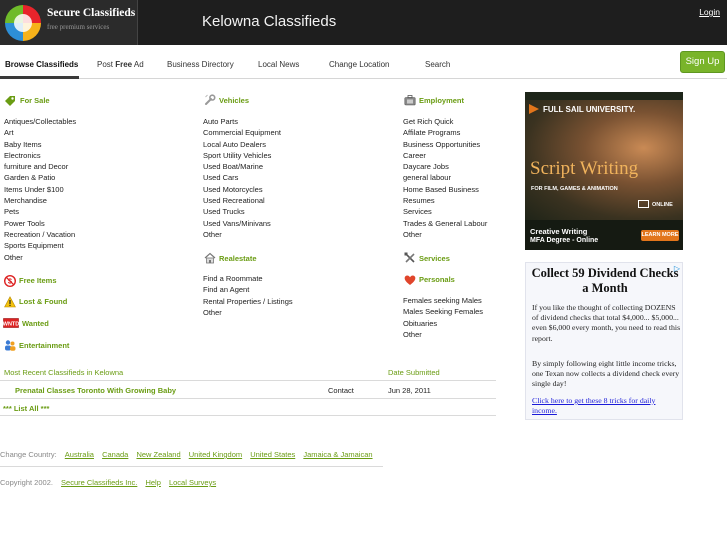  Describe the element at coordinates (40, 245) in the screenshot. I see `list-item: Sports Equipment` at that location.